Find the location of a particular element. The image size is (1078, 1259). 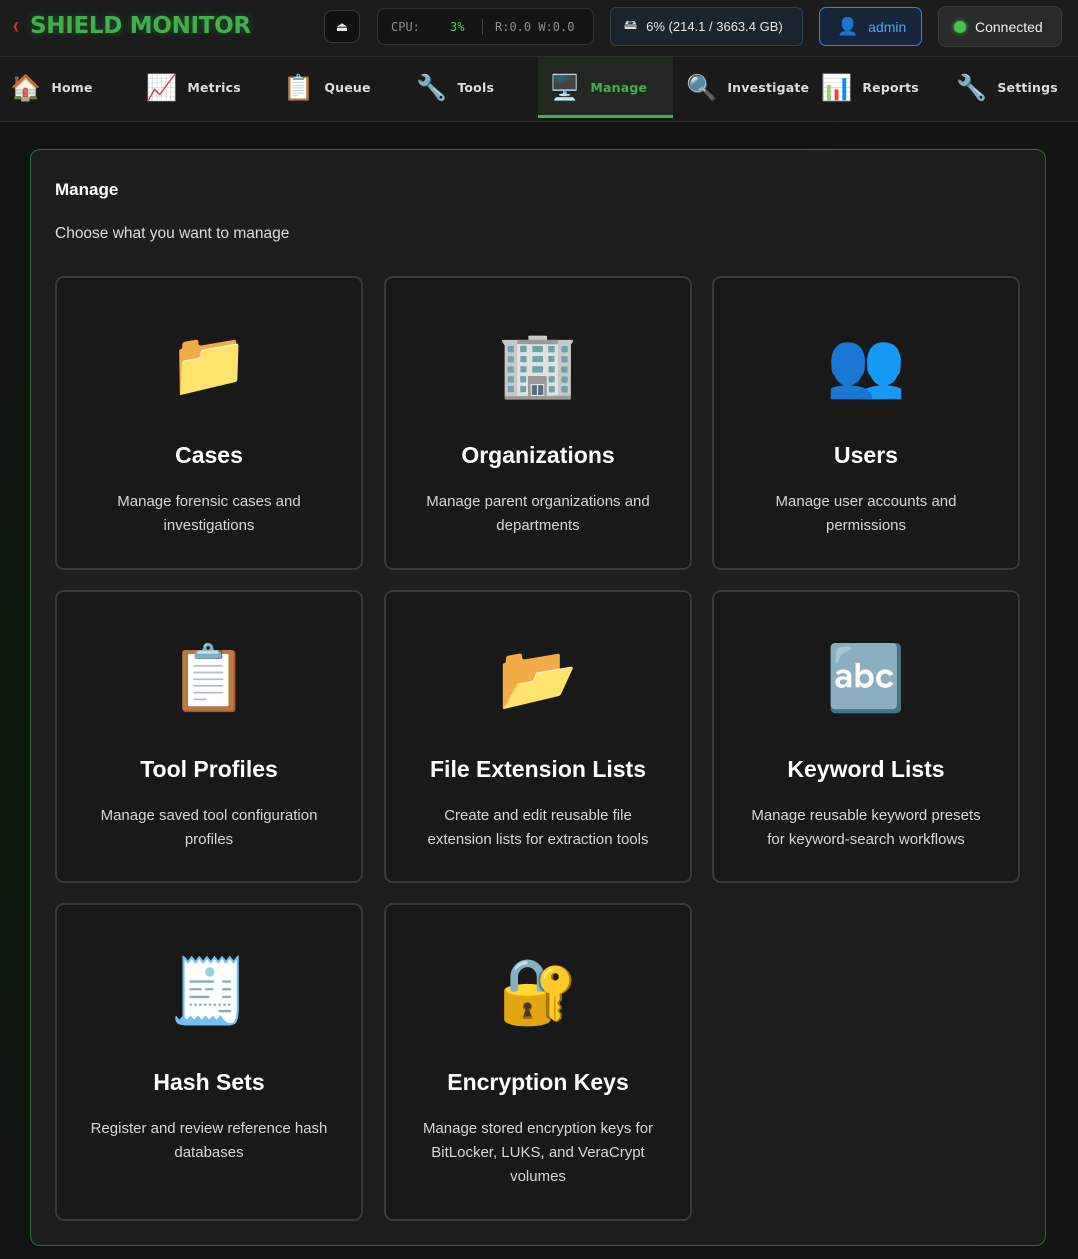

home-icon: 🏠 is located at coordinates (26, 87).